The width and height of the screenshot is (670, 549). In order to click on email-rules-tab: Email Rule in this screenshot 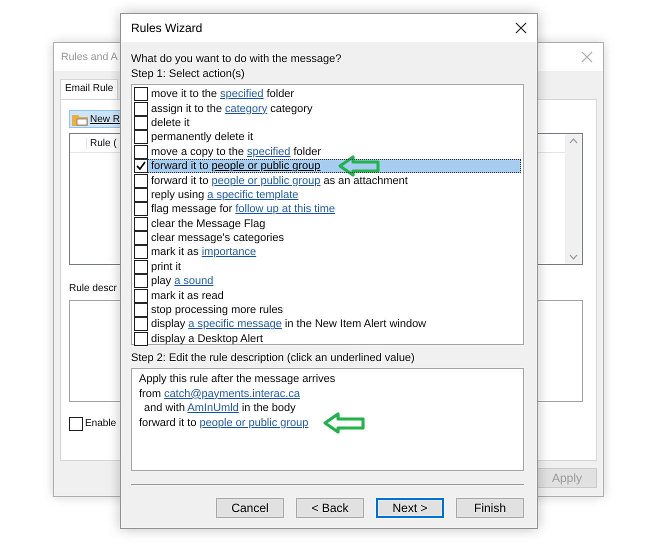, I will do `click(89, 89)`.